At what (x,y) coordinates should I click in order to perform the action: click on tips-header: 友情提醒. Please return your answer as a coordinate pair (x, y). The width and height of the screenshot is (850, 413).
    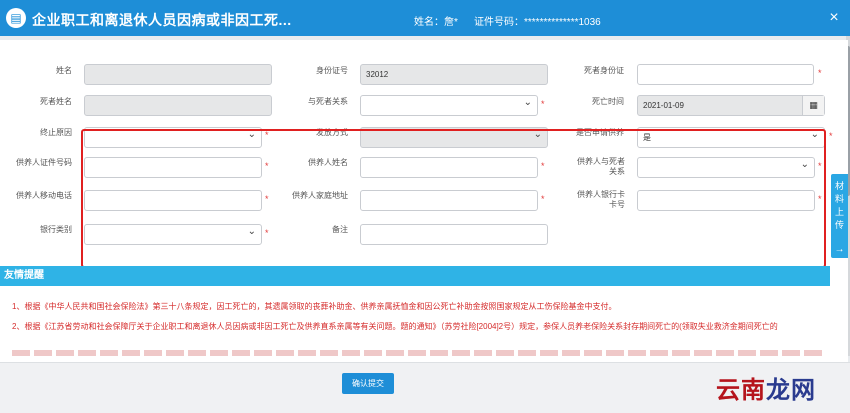
    Looking at the image, I should click on (415, 276).